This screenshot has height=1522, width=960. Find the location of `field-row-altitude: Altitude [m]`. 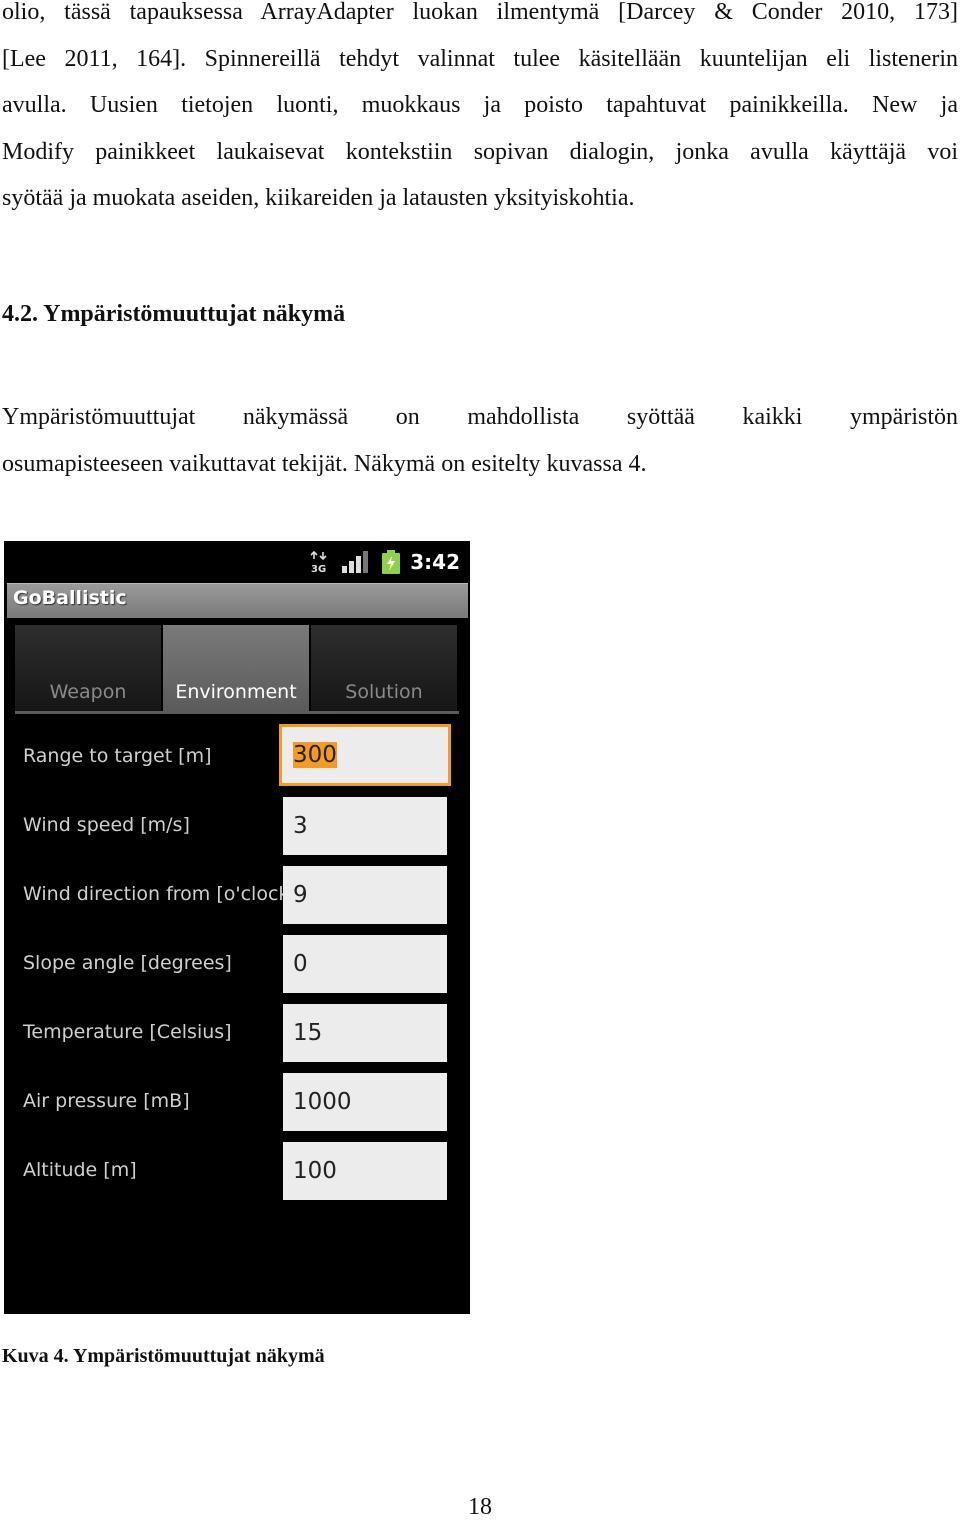

field-row-altitude: Altitude [m] is located at coordinates (237, 1172).